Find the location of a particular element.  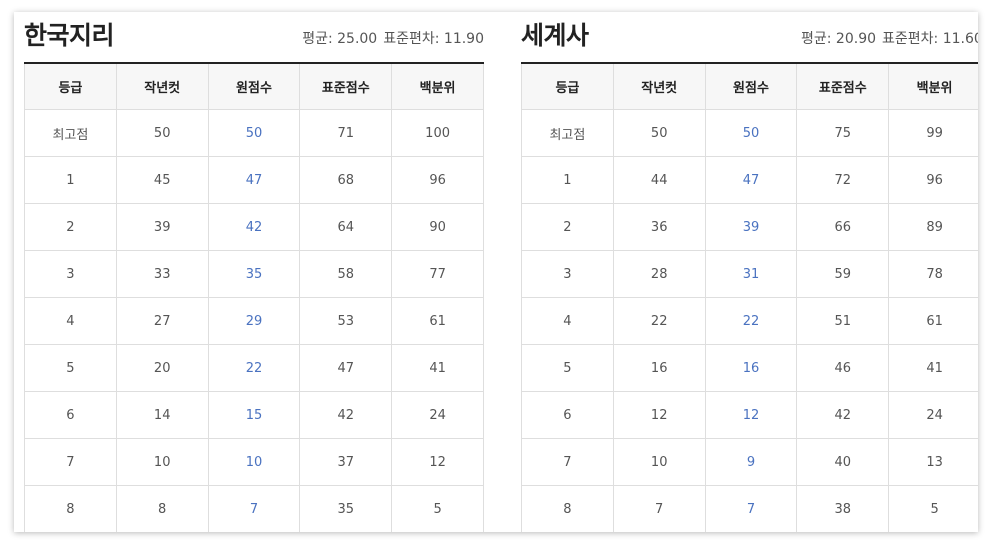

raw-score-cell: 10 is located at coordinates (254, 462).